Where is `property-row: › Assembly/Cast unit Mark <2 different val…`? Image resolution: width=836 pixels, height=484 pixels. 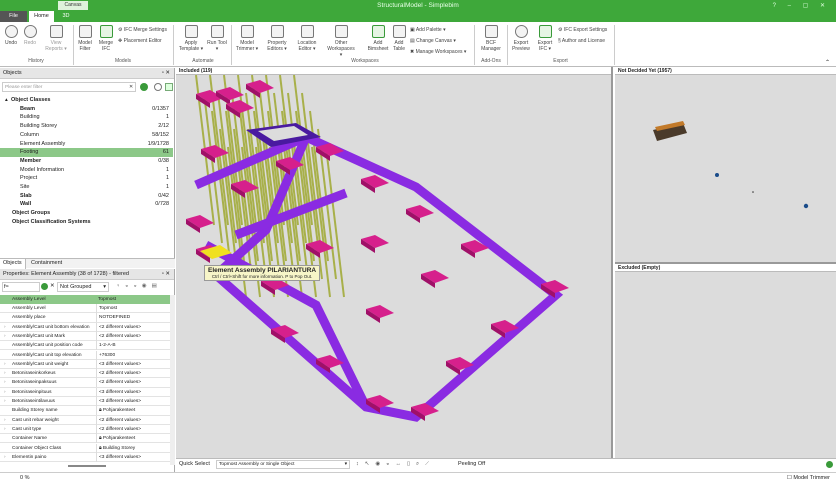
property-row: › Assembly/Cast unit Mark <2 different val… is located at coordinates (85, 336).